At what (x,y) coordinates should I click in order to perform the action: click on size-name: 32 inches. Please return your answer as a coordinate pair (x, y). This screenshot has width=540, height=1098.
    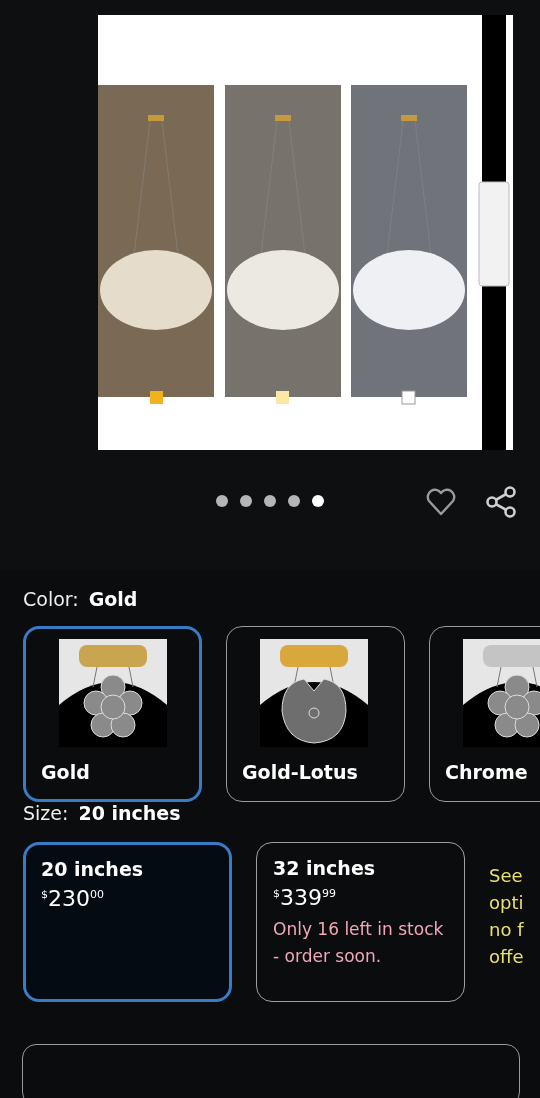
    Looking at the image, I should click on (325, 868).